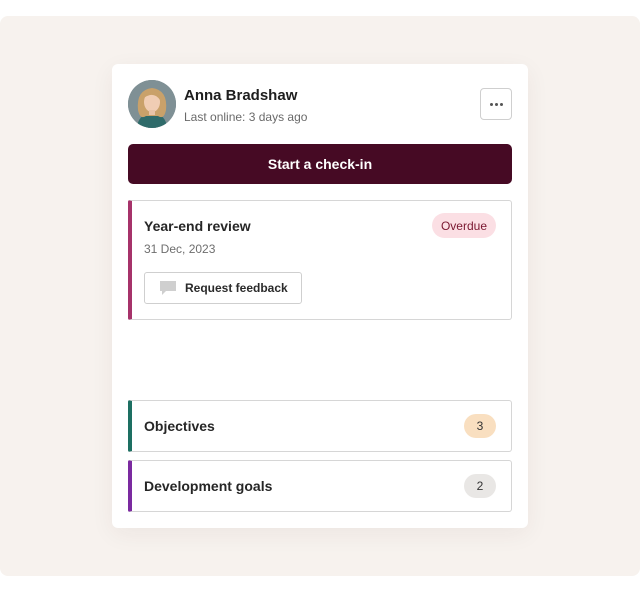 The height and width of the screenshot is (592, 640). Describe the element at coordinates (179, 426) in the screenshot. I see `objectives-label: Objectives` at that location.